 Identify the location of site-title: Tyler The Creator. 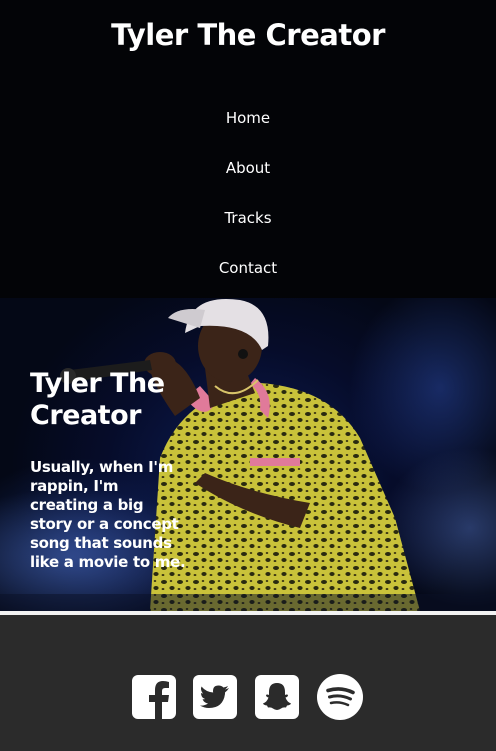
(248, 35).